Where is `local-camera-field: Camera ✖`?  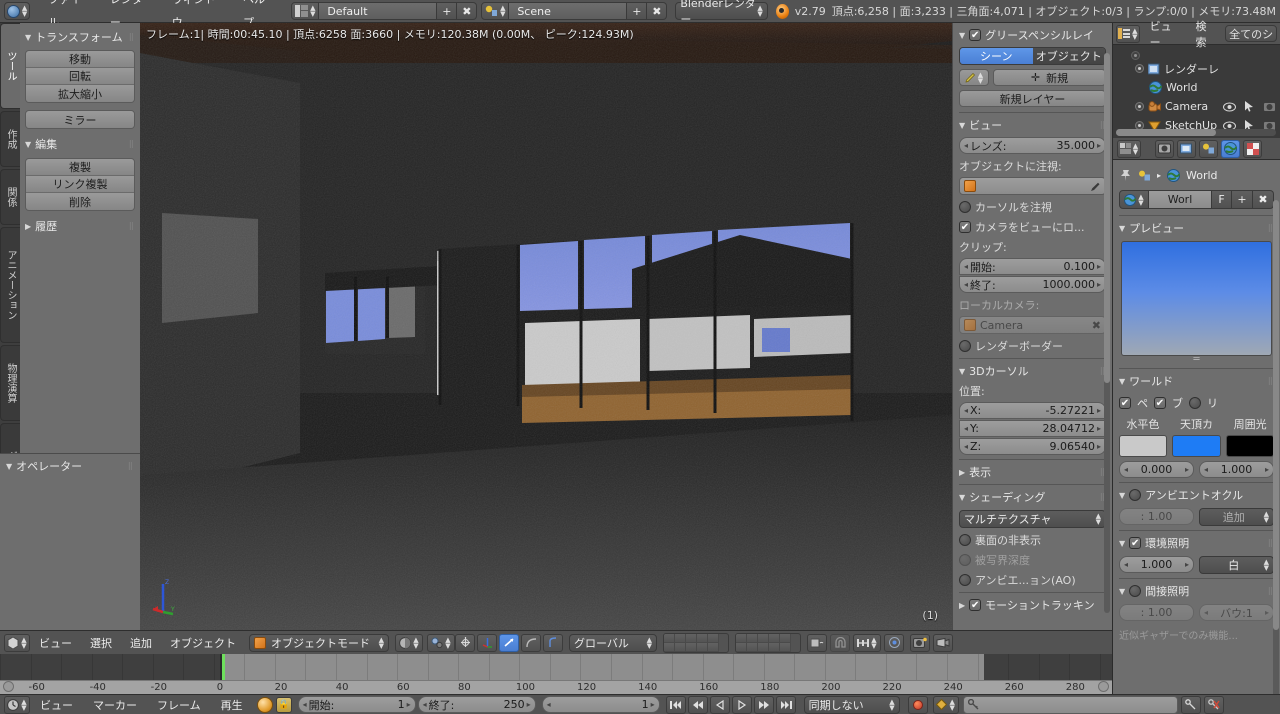 local-camera-field: Camera ✖ is located at coordinates (1032, 325).